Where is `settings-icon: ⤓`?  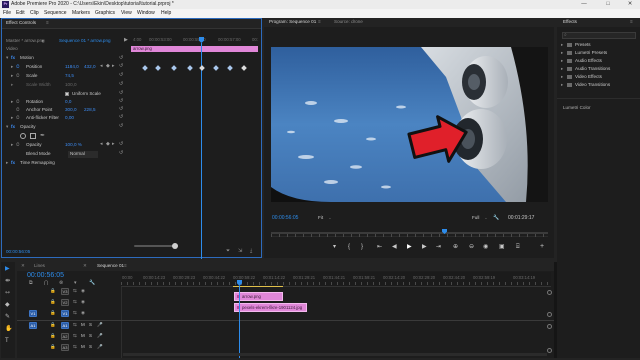
settings-icon: ⤓ is located at coordinates (251, 251).